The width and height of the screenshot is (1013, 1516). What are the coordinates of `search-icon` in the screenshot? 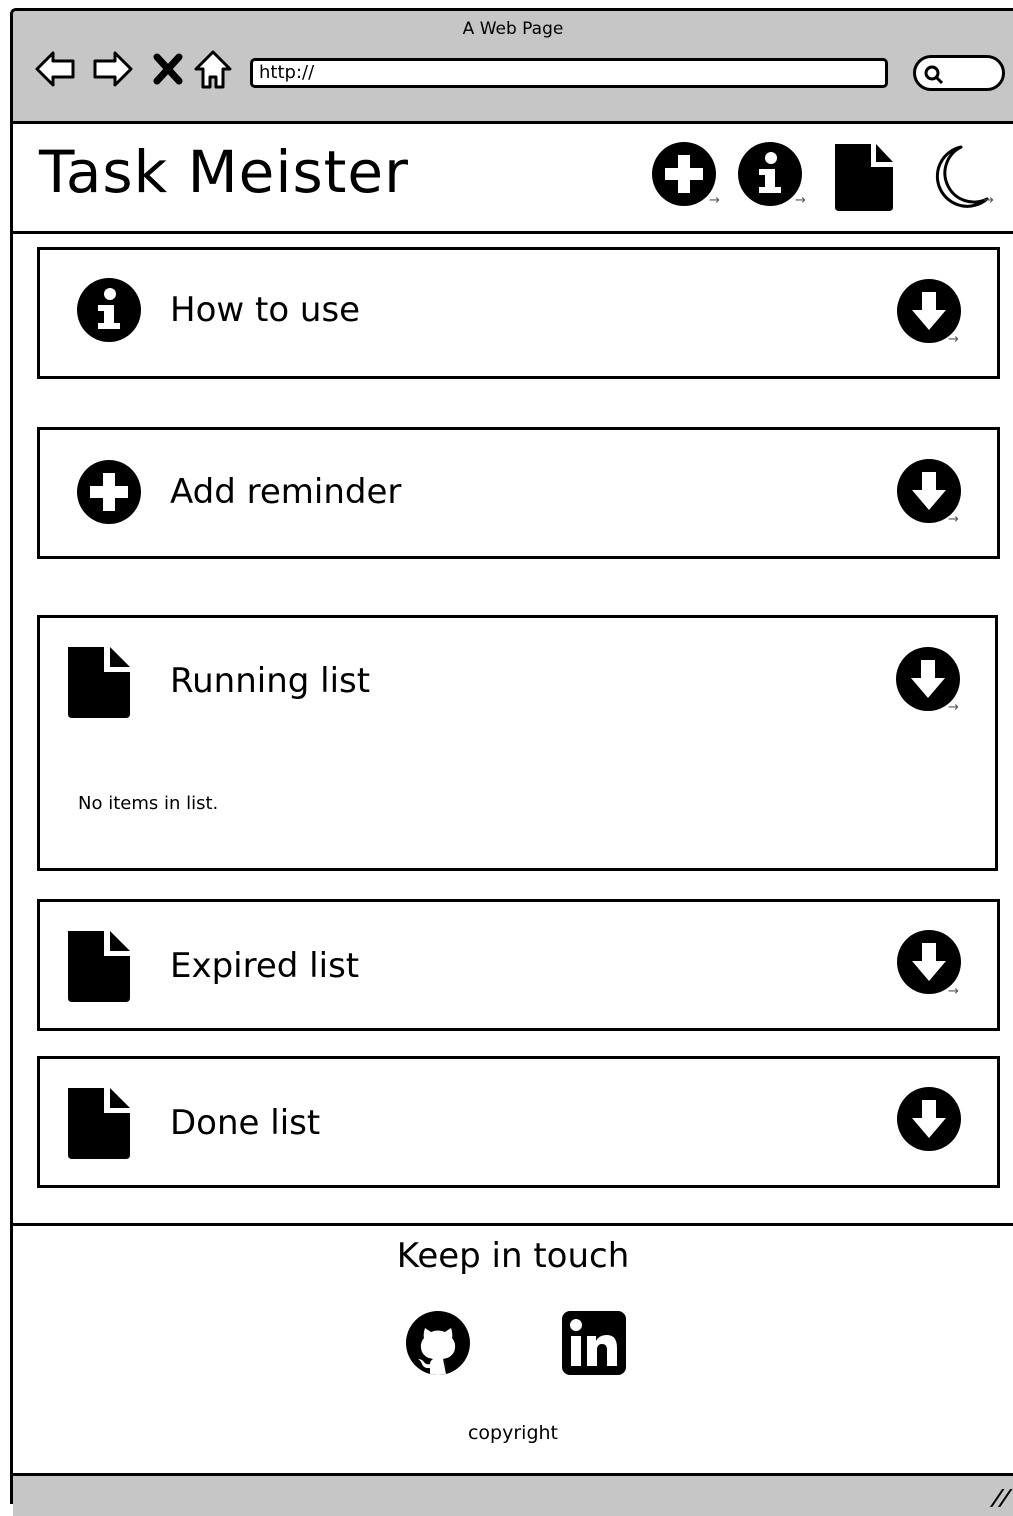 It's located at (934, 75).